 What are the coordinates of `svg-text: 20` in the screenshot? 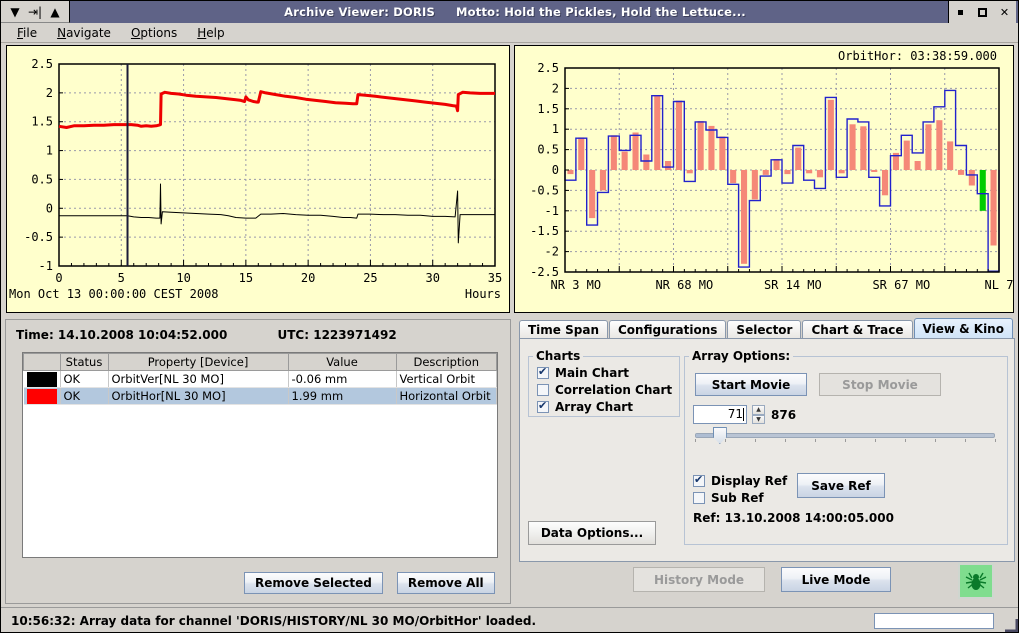 It's located at (308, 278).